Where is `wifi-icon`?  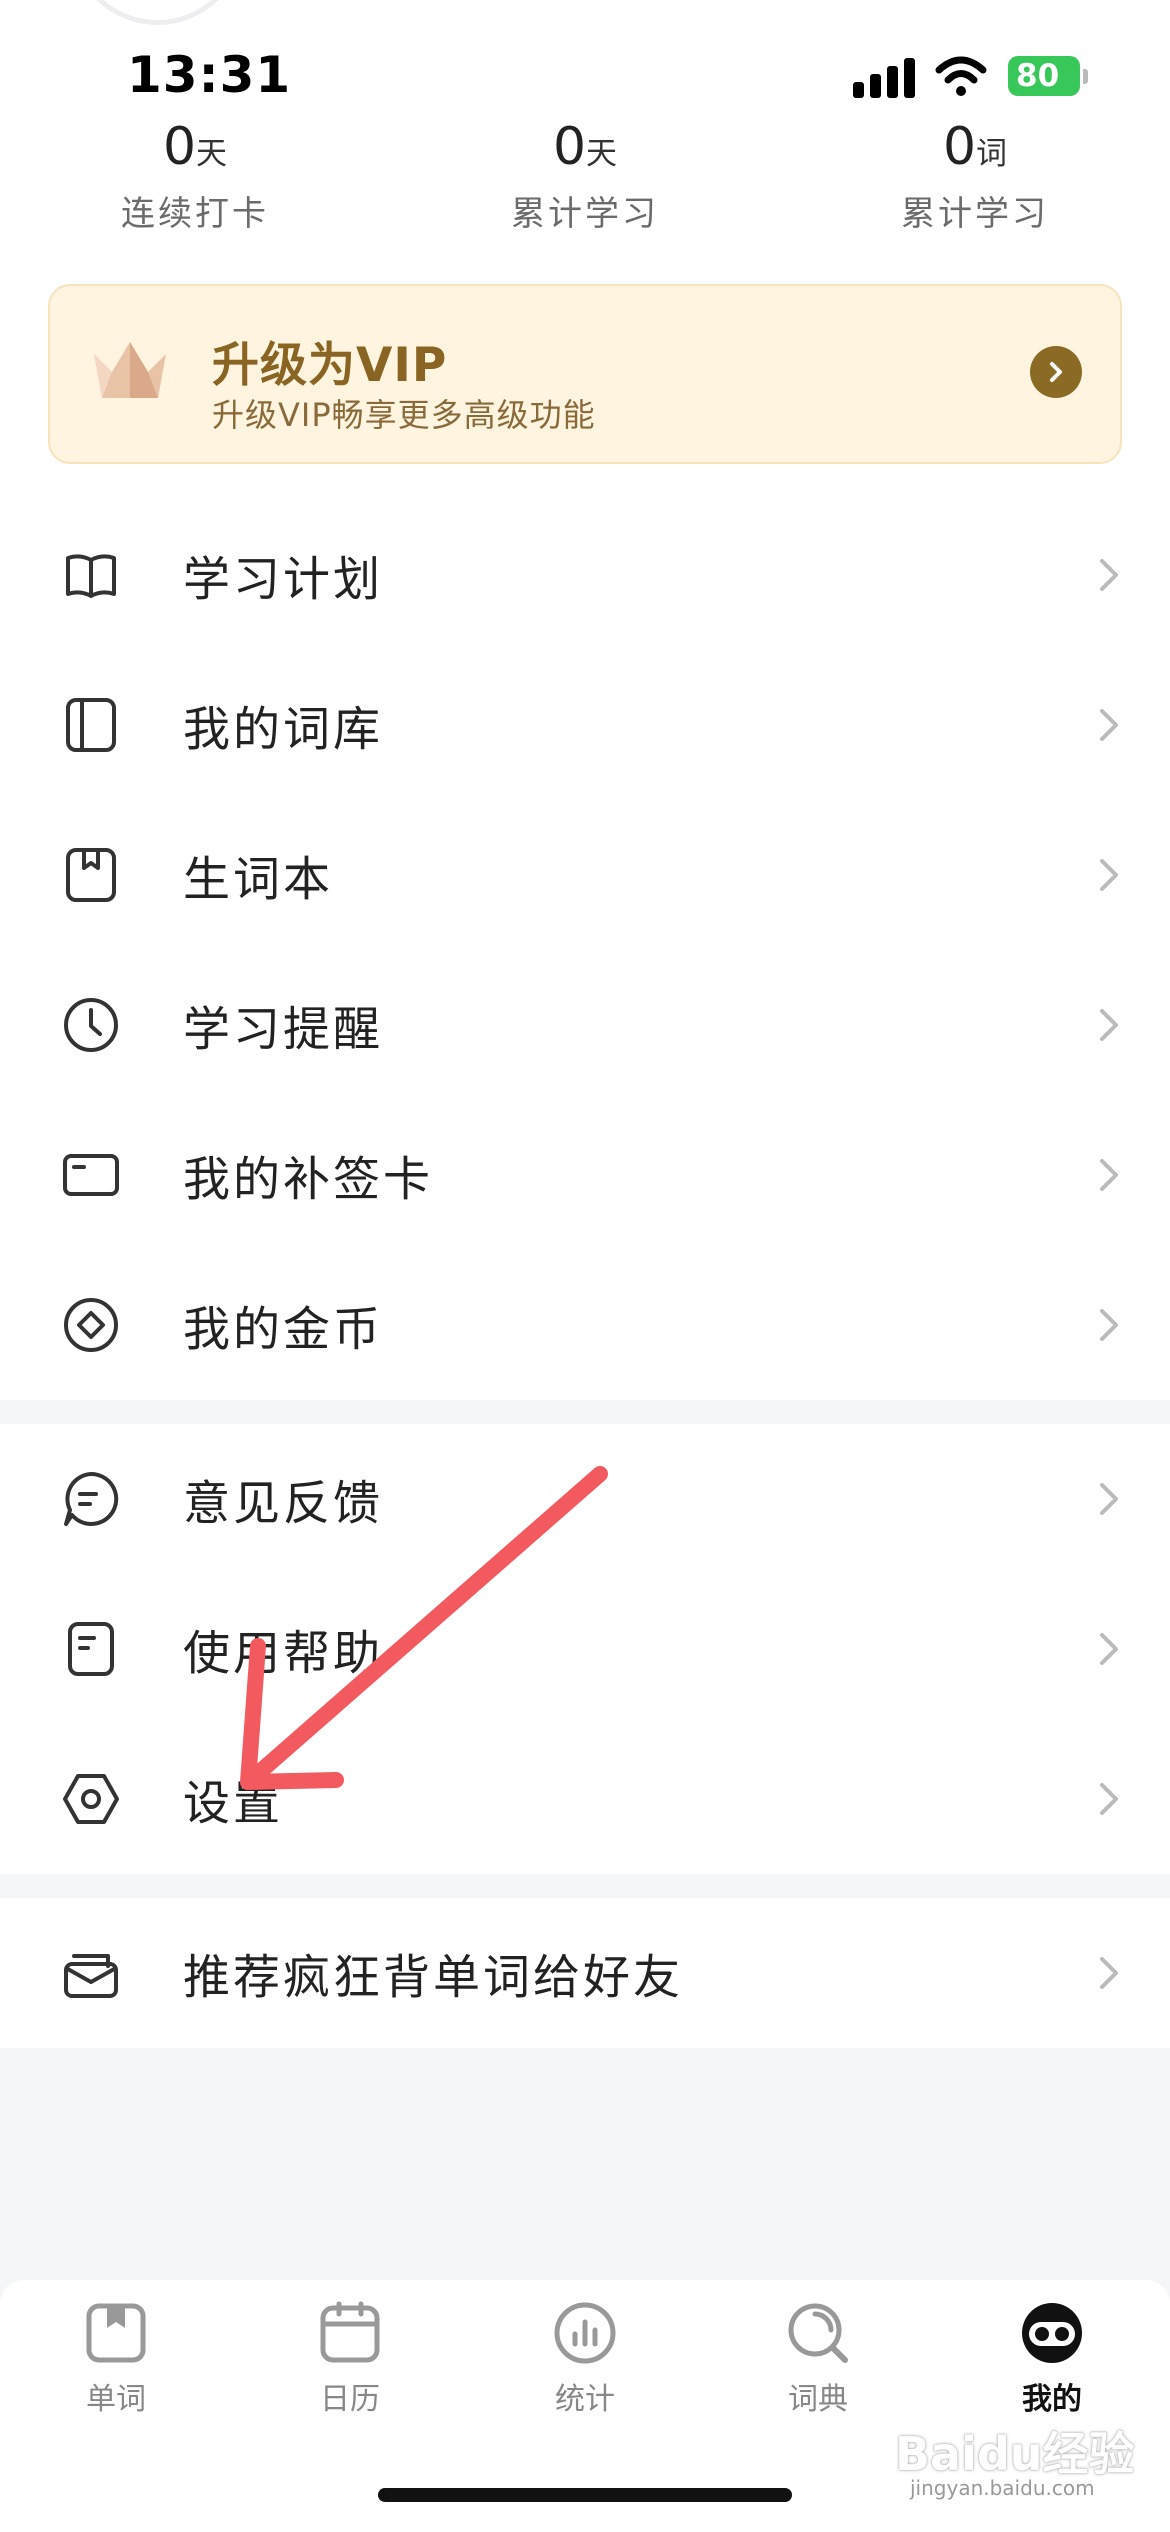
wifi-icon is located at coordinates (961, 76).